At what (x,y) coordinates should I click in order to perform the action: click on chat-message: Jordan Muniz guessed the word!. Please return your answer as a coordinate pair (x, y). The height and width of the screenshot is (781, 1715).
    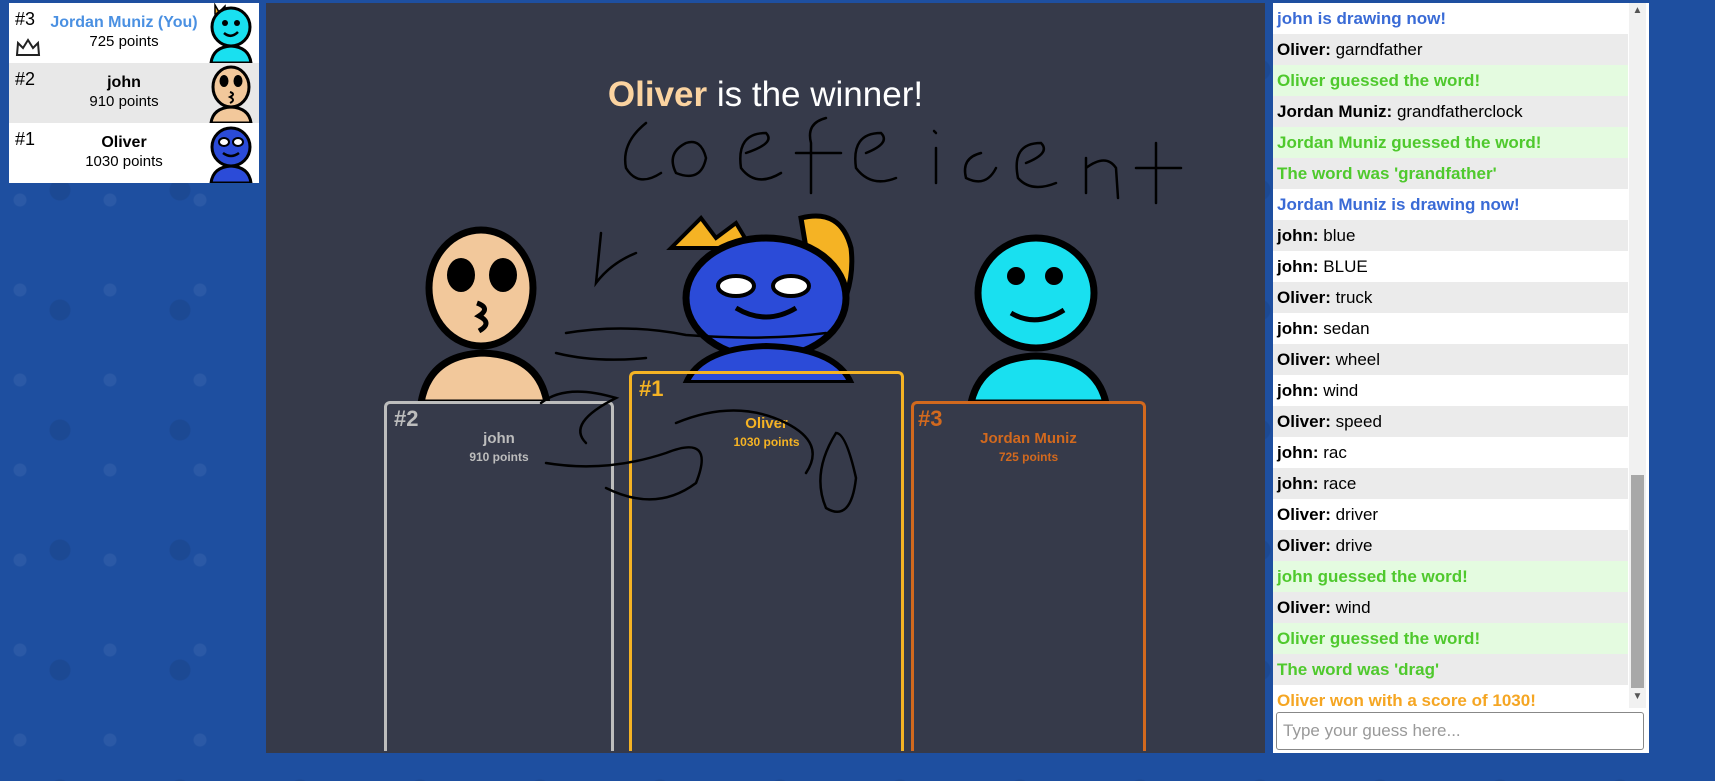
    Looking at the image, I should click on (1450, 142).